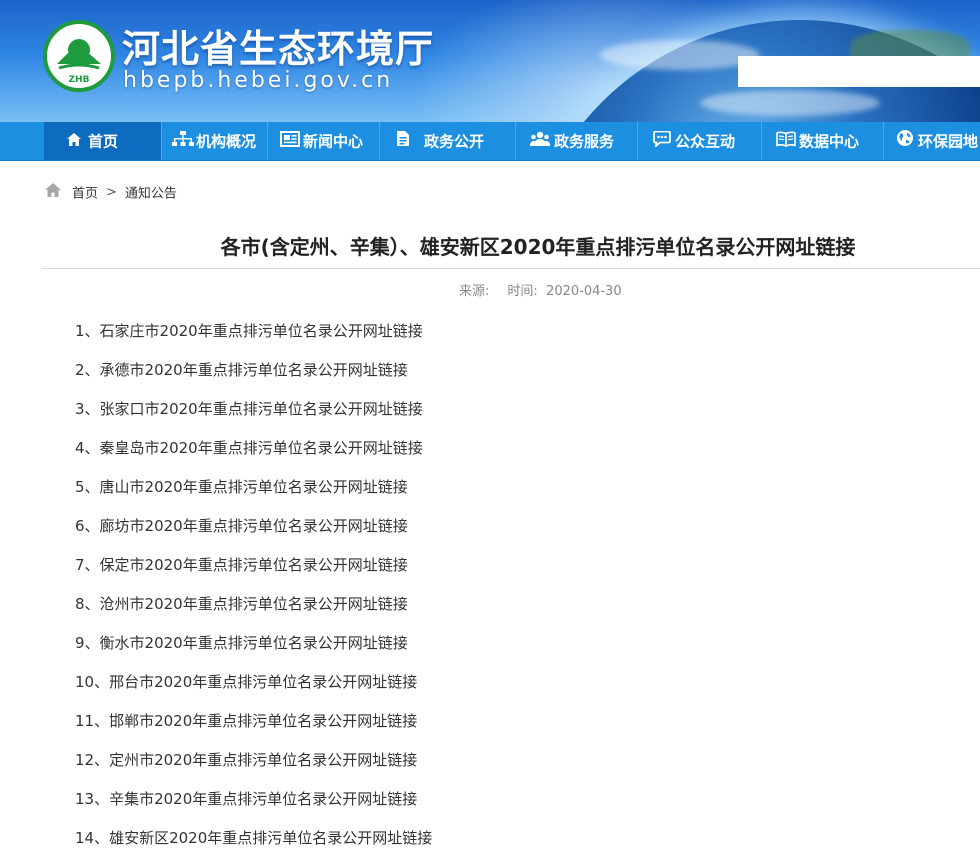 Image resolution: width=980 pixels, height=866 pixels. Describe the element at coordinates (290, 142) in the screenshot. I see `news-icon` at that location.